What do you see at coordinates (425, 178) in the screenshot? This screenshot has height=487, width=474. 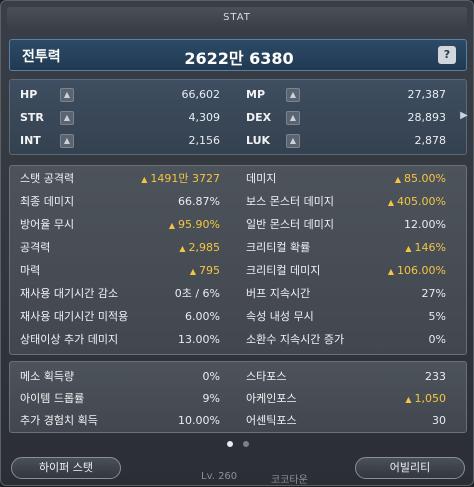 I see `stat-value-text: 85.00%` at bounding box center [425, 178].